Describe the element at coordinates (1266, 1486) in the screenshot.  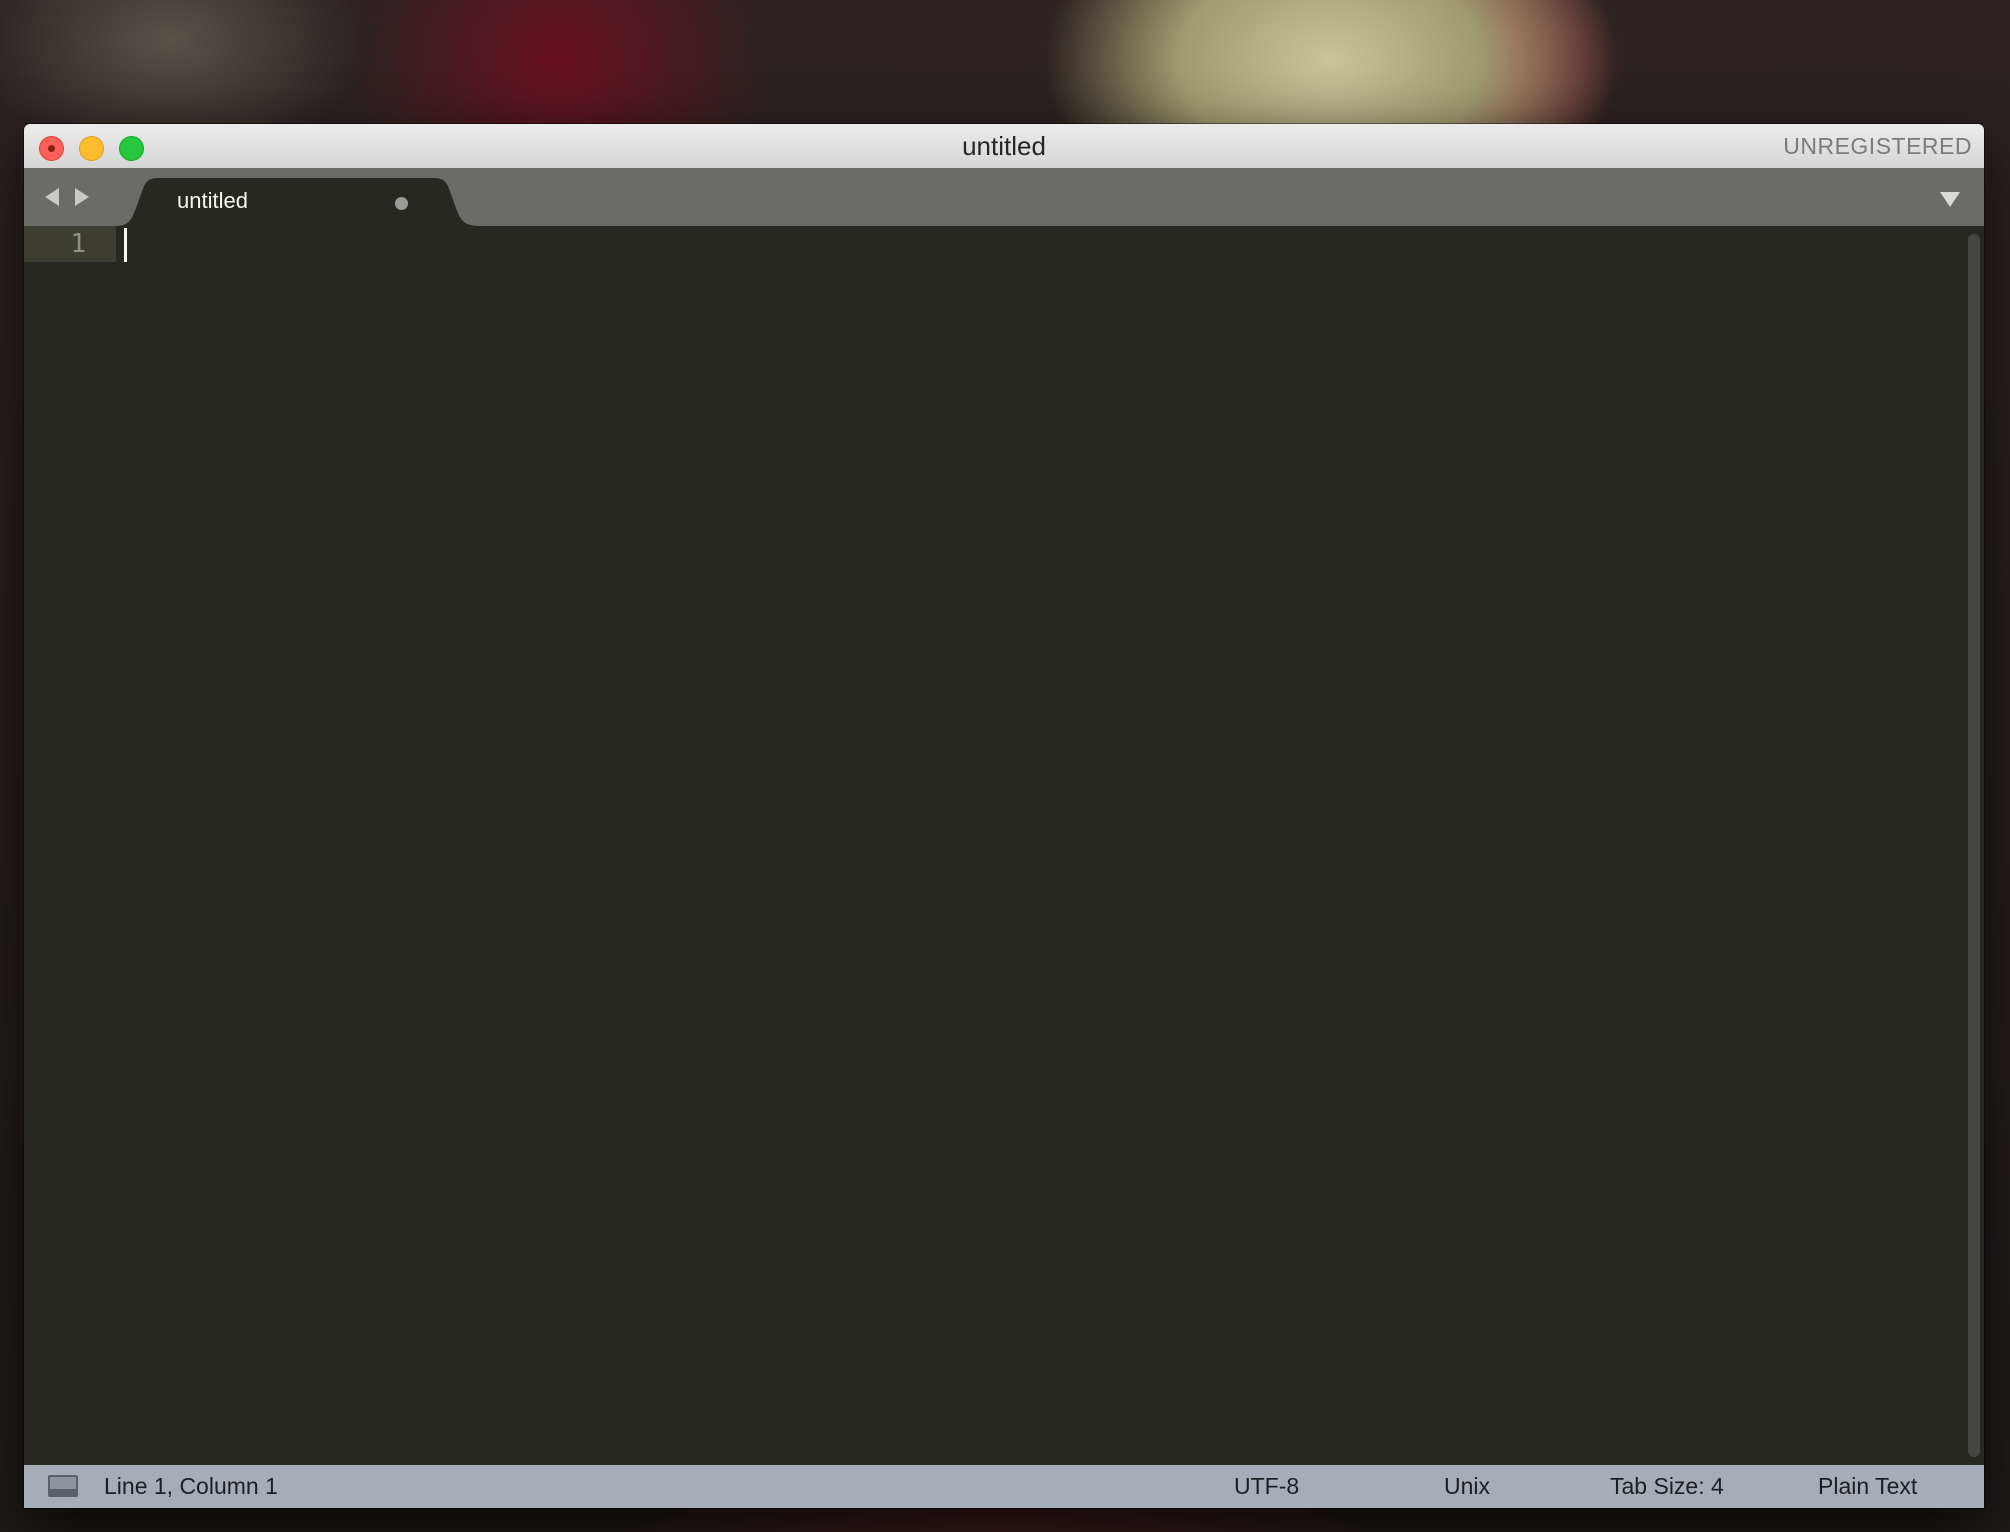
I see `encoding-selector: UTF-8` at that location.